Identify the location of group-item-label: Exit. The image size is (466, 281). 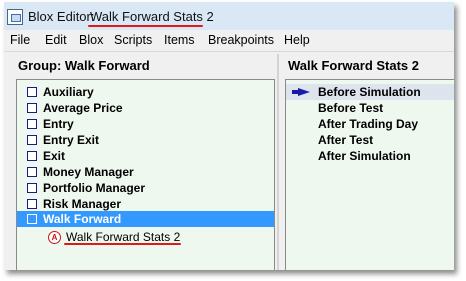
(54, 156).